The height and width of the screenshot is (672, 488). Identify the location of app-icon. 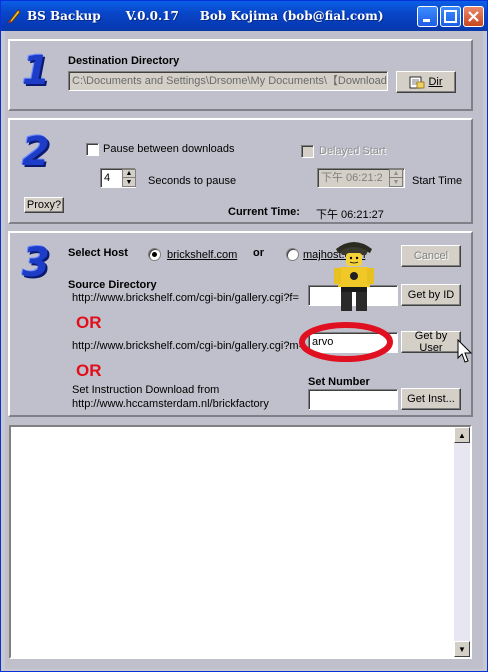
(14, 16).